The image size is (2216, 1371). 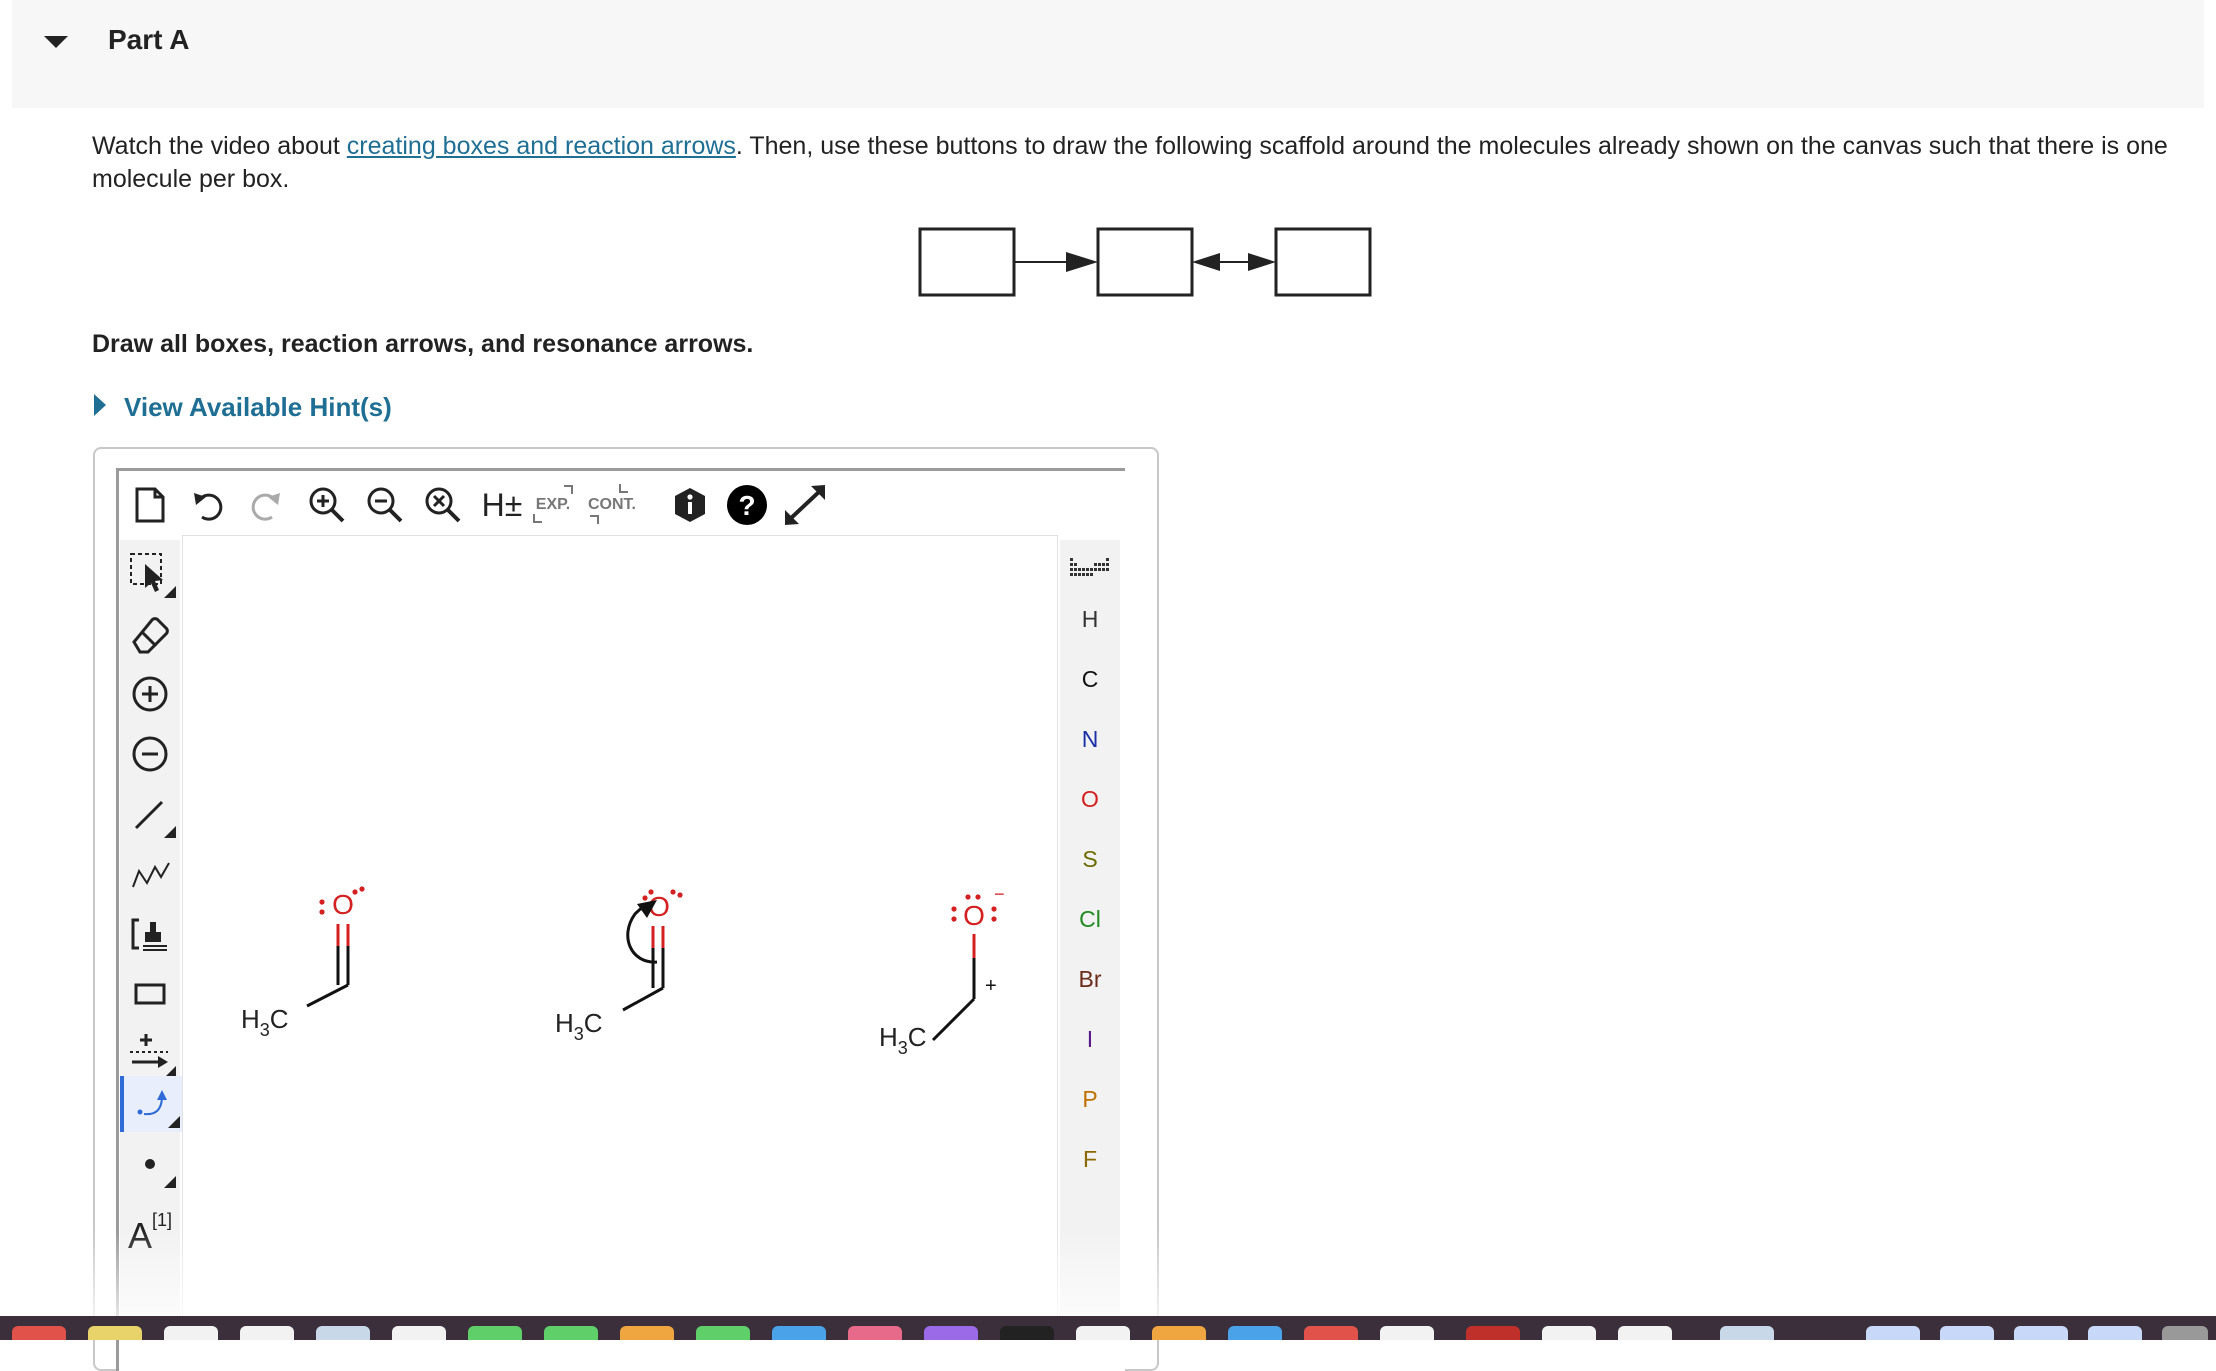 What do you see at coordinates (991, 986) in the screenshot?
I see `molecule-3-carbon-charge: +` at bounding box center [991, 986].